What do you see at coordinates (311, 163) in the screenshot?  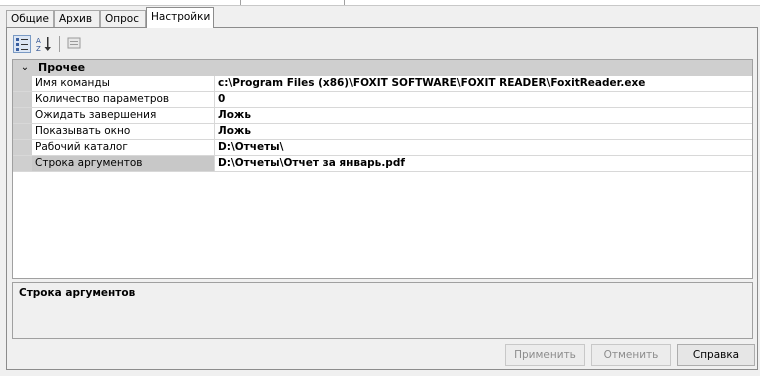 I see `property-value: D:\Отчеты\Отчет за январь.pdf` at bounding box center [311, 163].